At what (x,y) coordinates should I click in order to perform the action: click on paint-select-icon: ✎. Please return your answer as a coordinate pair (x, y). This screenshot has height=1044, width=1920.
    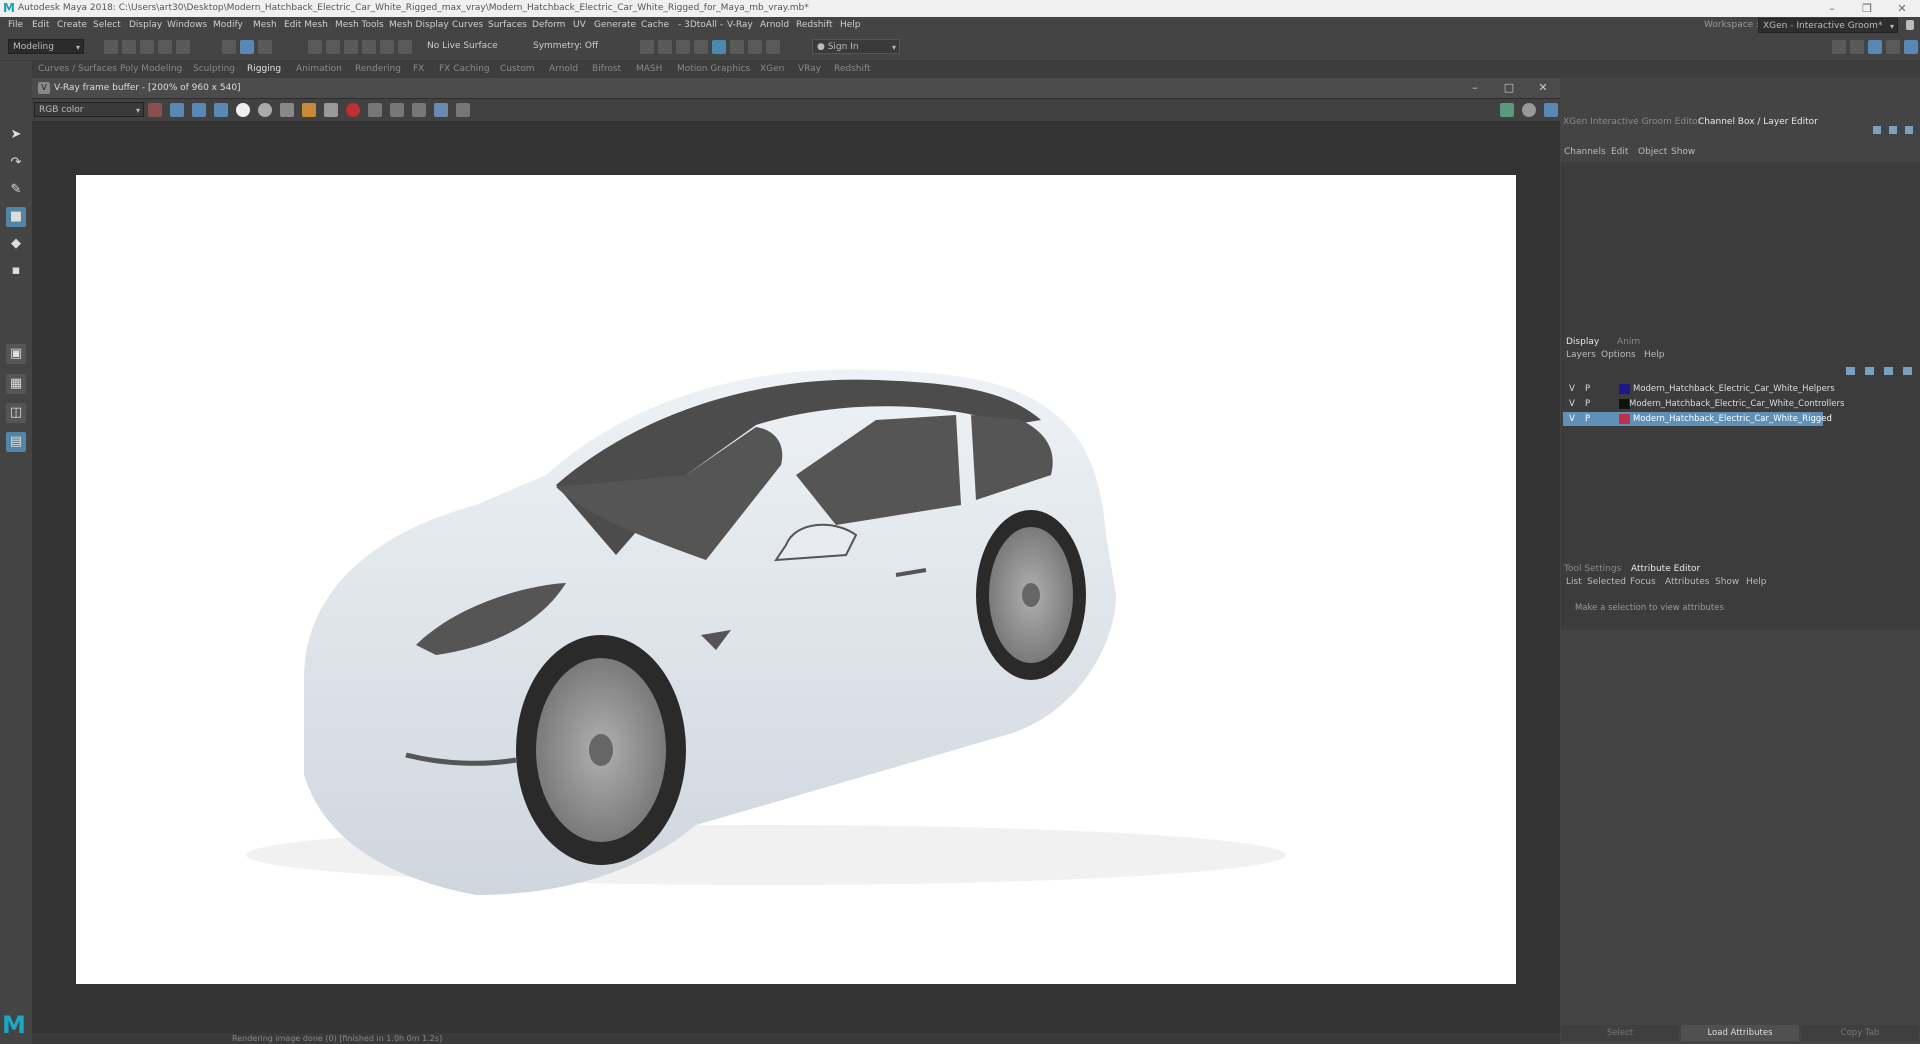
    Looking at the image, I should click on (16, 190).